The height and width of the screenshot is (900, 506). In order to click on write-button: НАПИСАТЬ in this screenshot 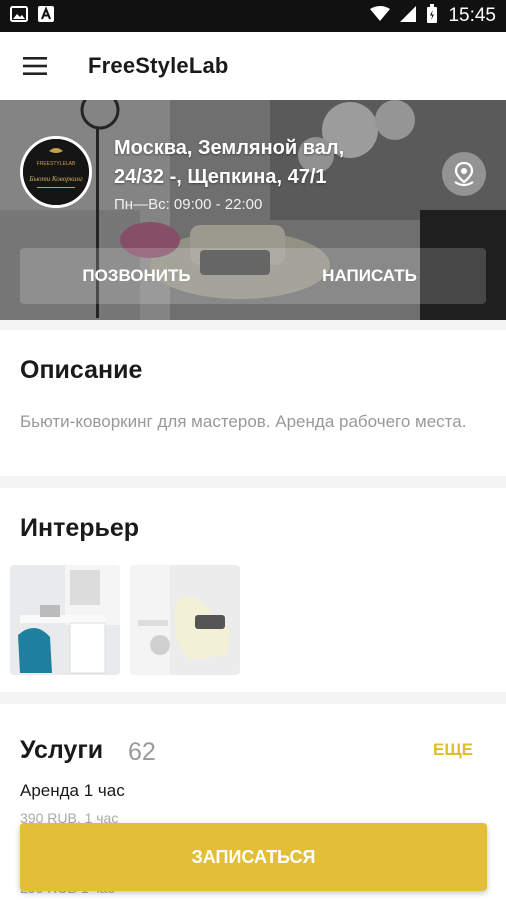, I will do `click(369, 276)`.